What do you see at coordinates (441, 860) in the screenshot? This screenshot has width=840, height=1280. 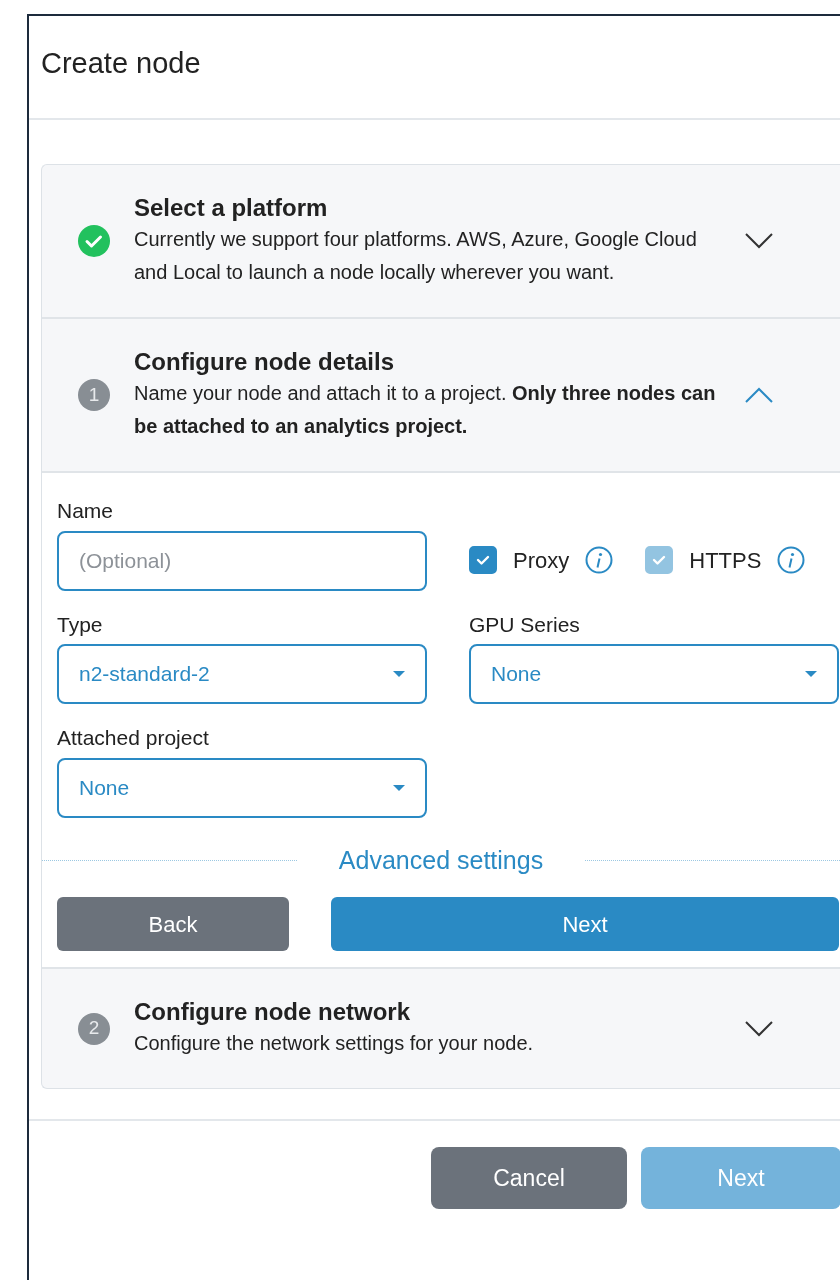 I see `advanced-settings-link: Advanced settings` at bounding box center [441, 860].